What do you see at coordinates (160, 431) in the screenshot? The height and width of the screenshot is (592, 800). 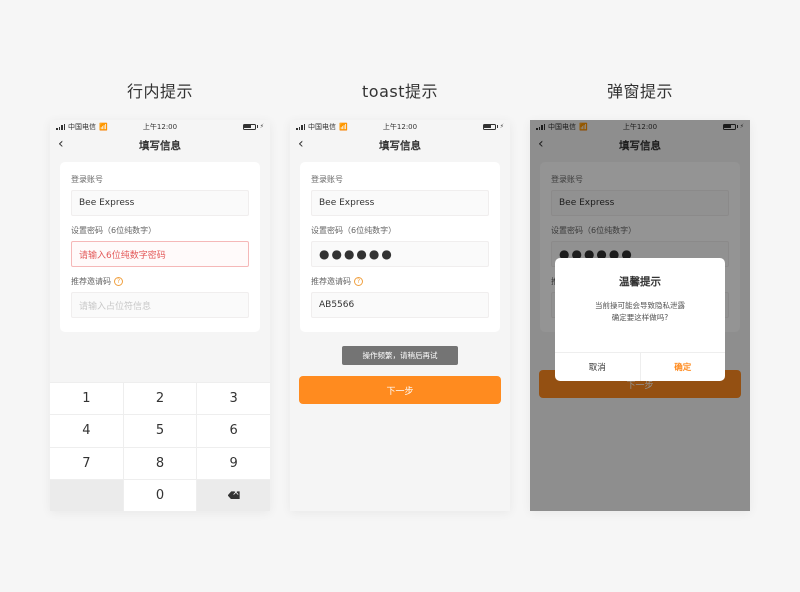 I see `key-5: 5` at bounding box center [160, 431].